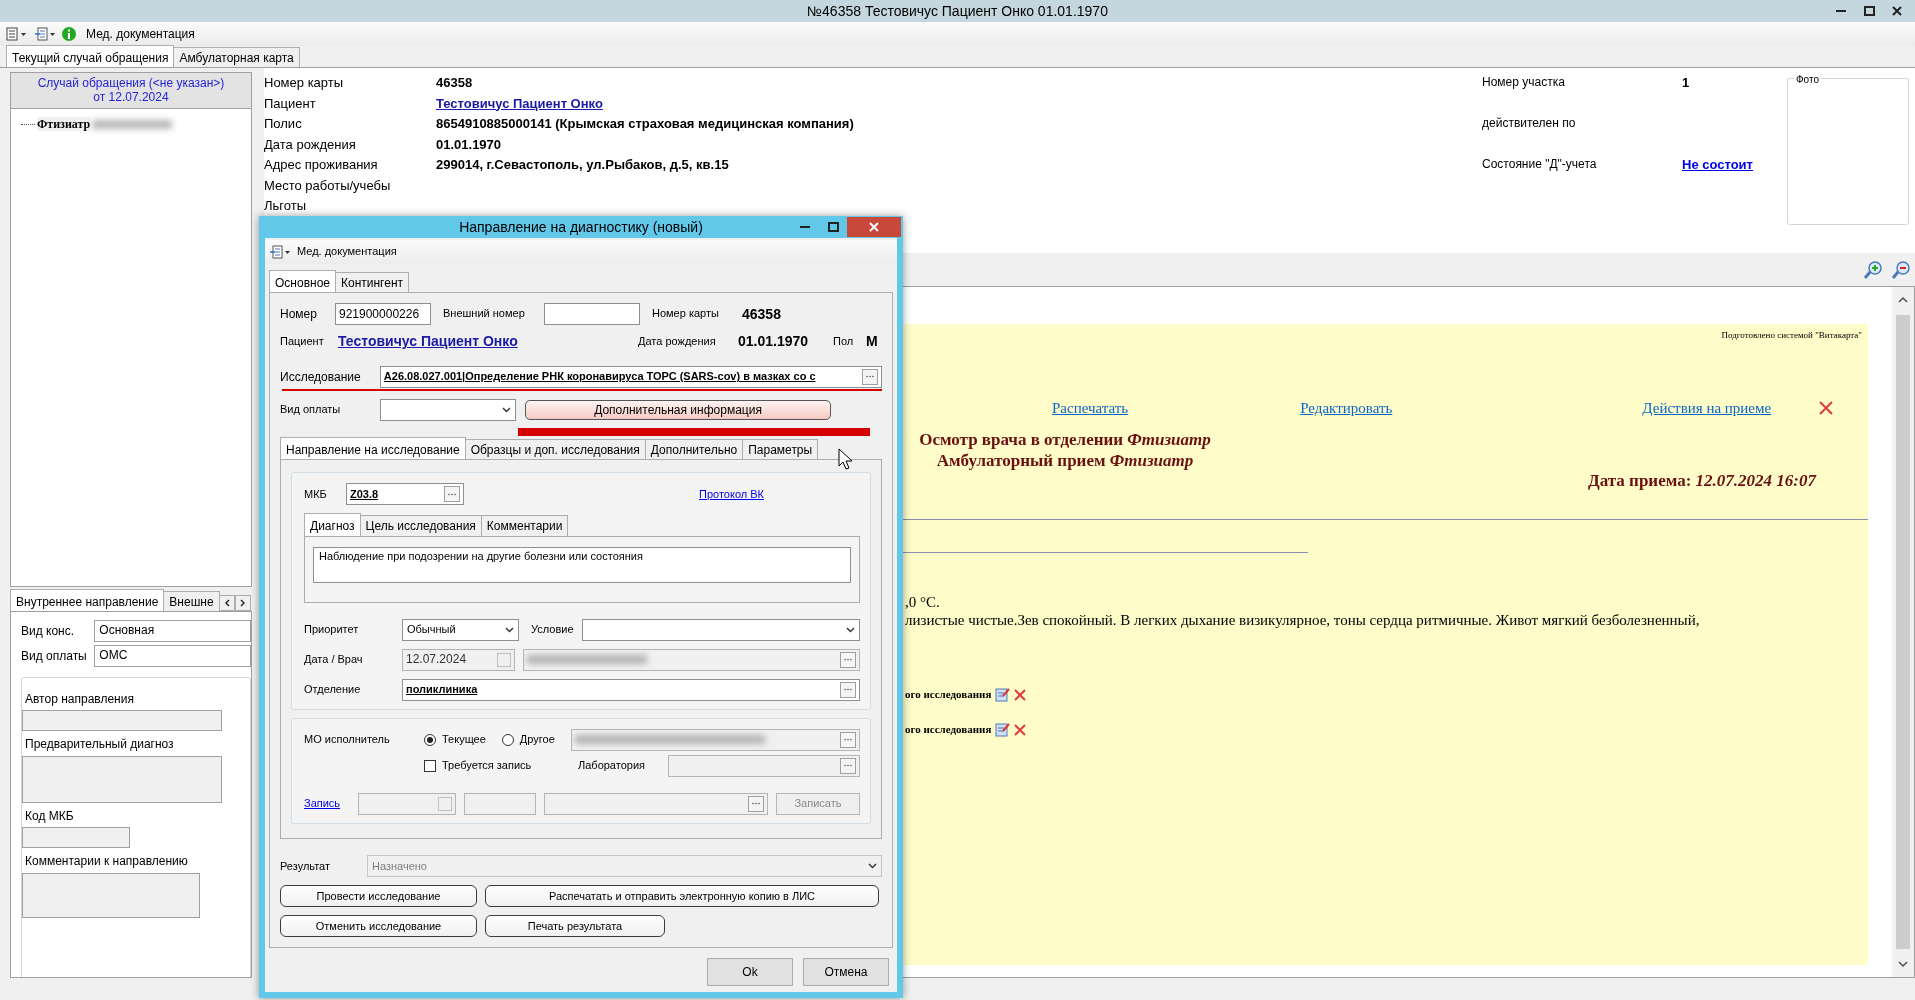 The width and height of the screenshot is (1915, 1000). I want to click on booking-link: Запись, so click(331, 804).